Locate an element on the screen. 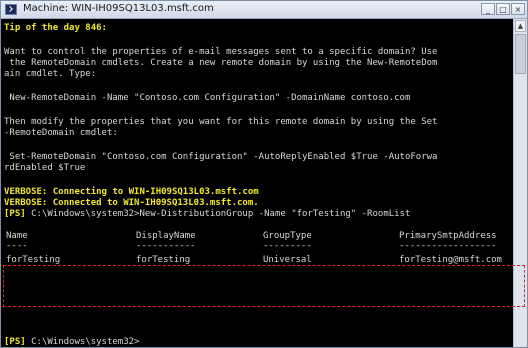 The image size is (528, 348). minimize-button: _ is located at coordinates (488, 9).